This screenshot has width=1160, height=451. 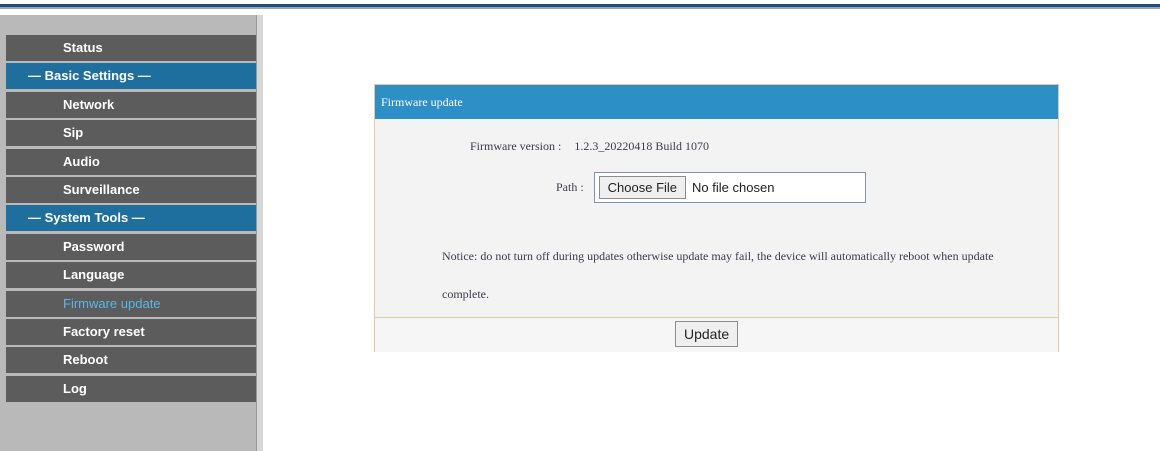 What do you see at coordinates (733, 187) in the screenshot?
I see `no-file-text: No file chosen` at bounding box center [733, 187].